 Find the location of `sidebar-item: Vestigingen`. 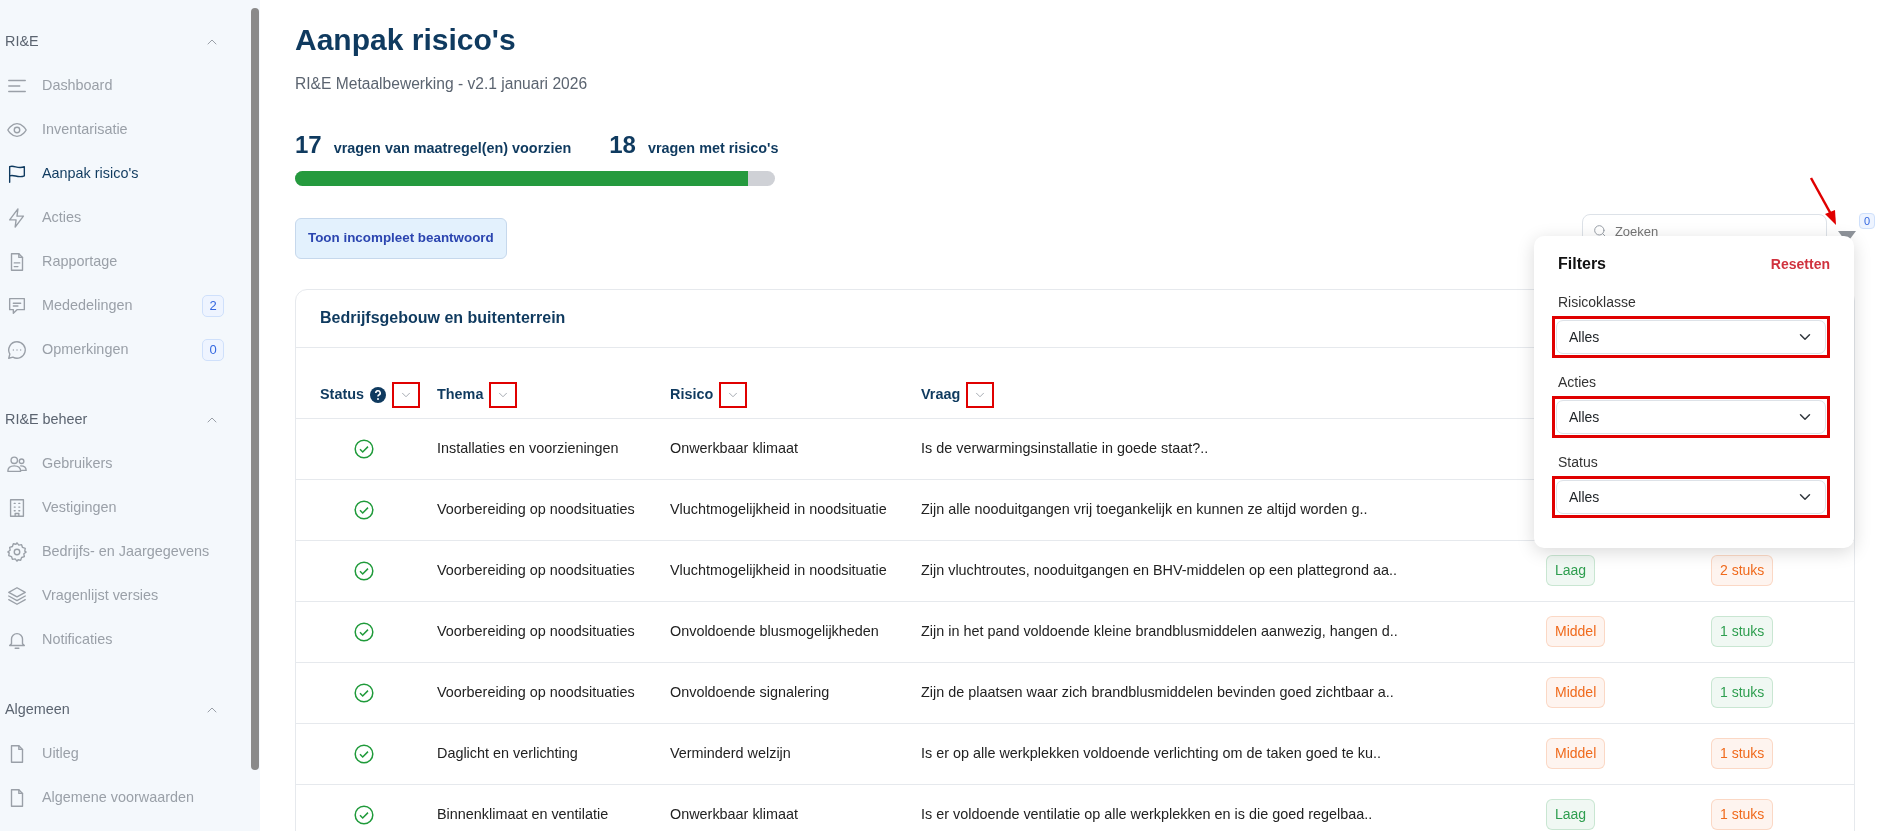

sidebar-item: Vestigingen is located at coordinates (125, 508).